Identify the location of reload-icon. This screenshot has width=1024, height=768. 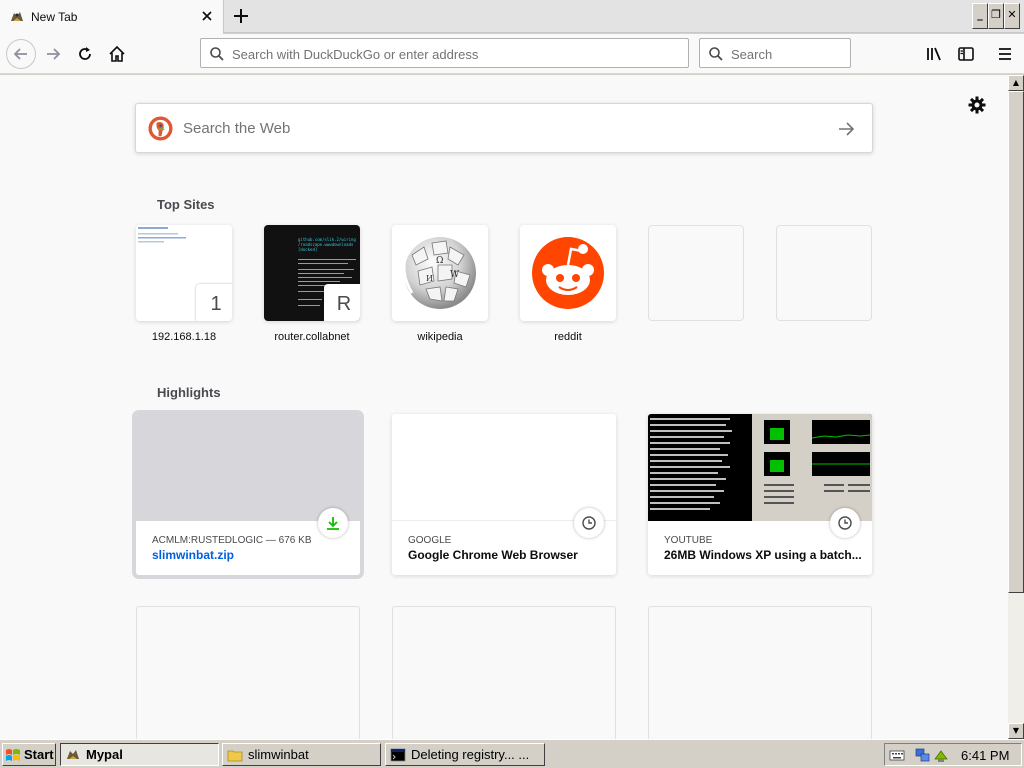
(85, 53).